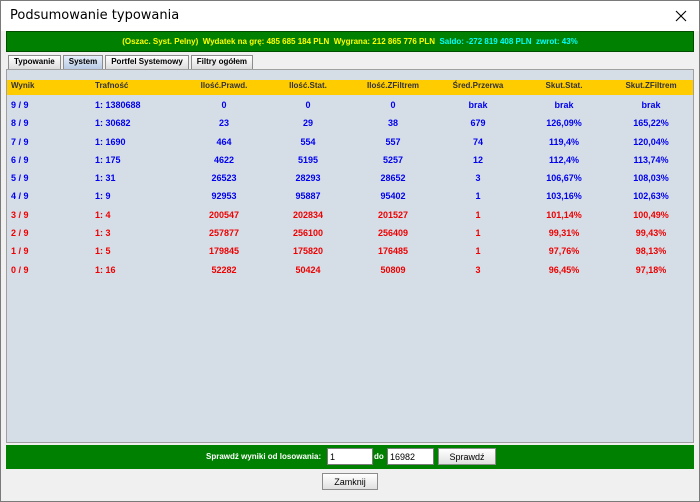  What do you see at coordinates (103, 196) in the screenshot?
I see `cell-trafnosc: 1: 9` at bounding box center [103, 196].